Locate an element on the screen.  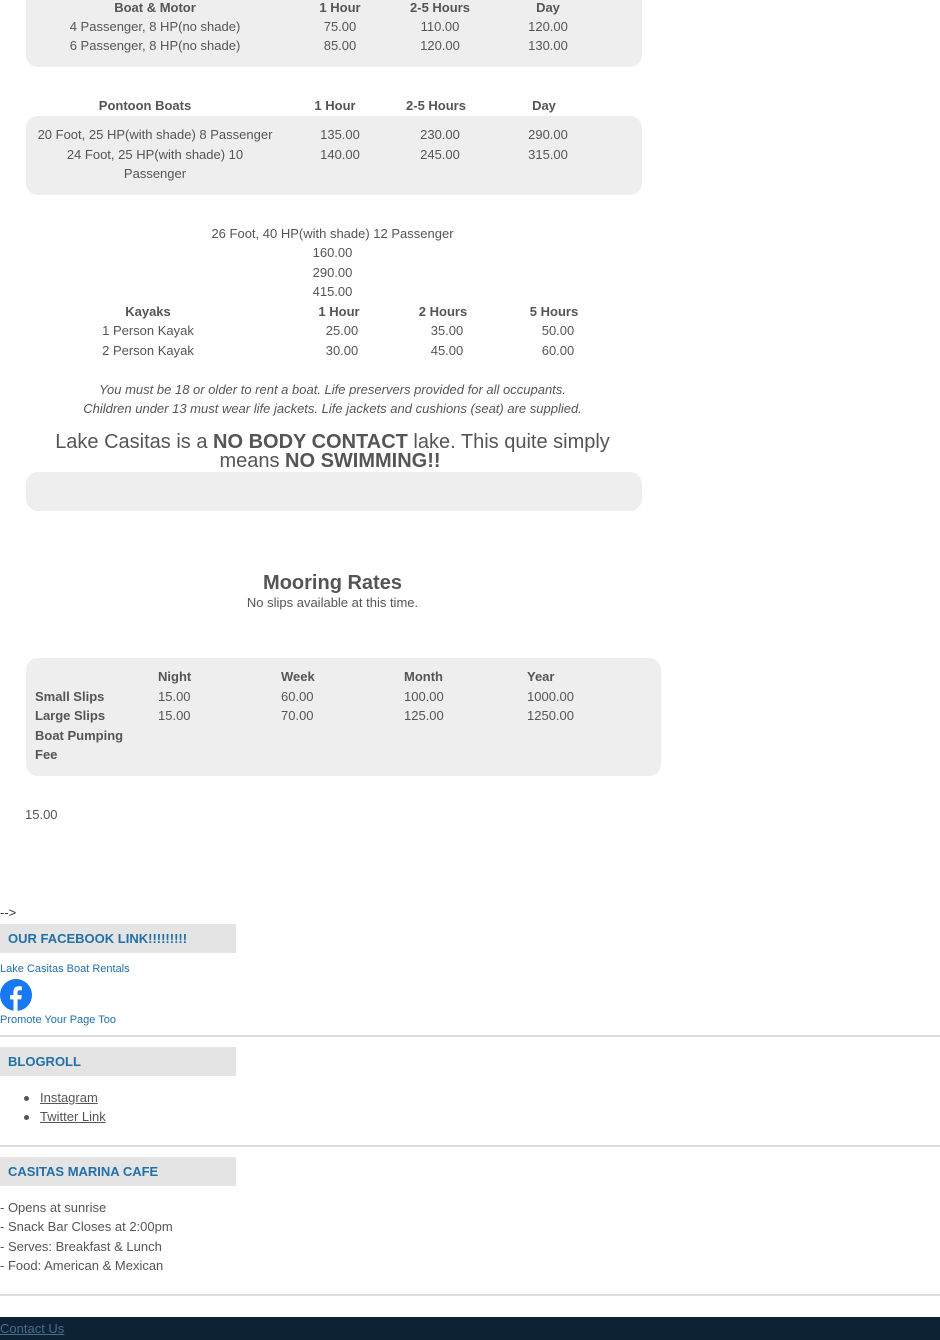
price-1-hour: 25.00 is located at coordinates (342, 330).